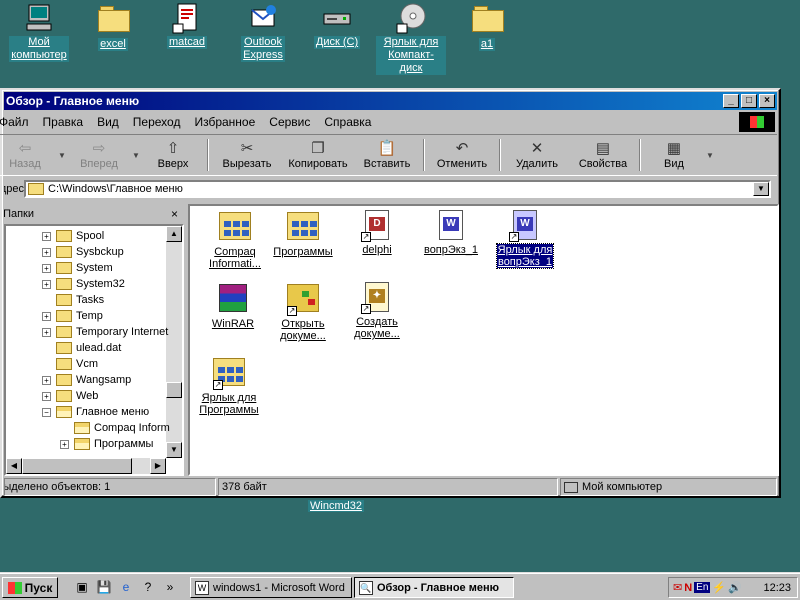  What do you see at coordinates (158, 466) in the screenshot?
I see `scroll-right-button: ▶` at bounding box center [158, 466].